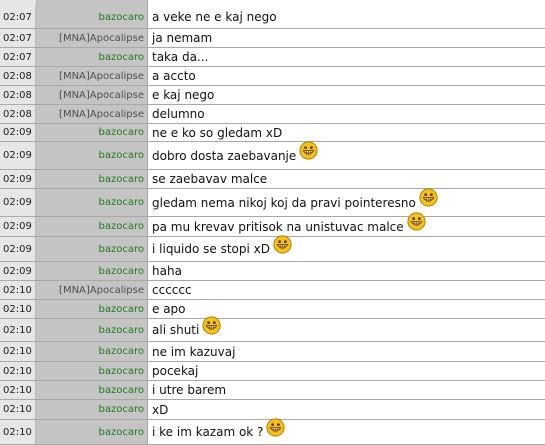 This screenshot has width=545, height=445. What do you see at coordinates (346, 390) in the screenshot?
I see `message-content: i utre barem` at bounding box center [346, 390].